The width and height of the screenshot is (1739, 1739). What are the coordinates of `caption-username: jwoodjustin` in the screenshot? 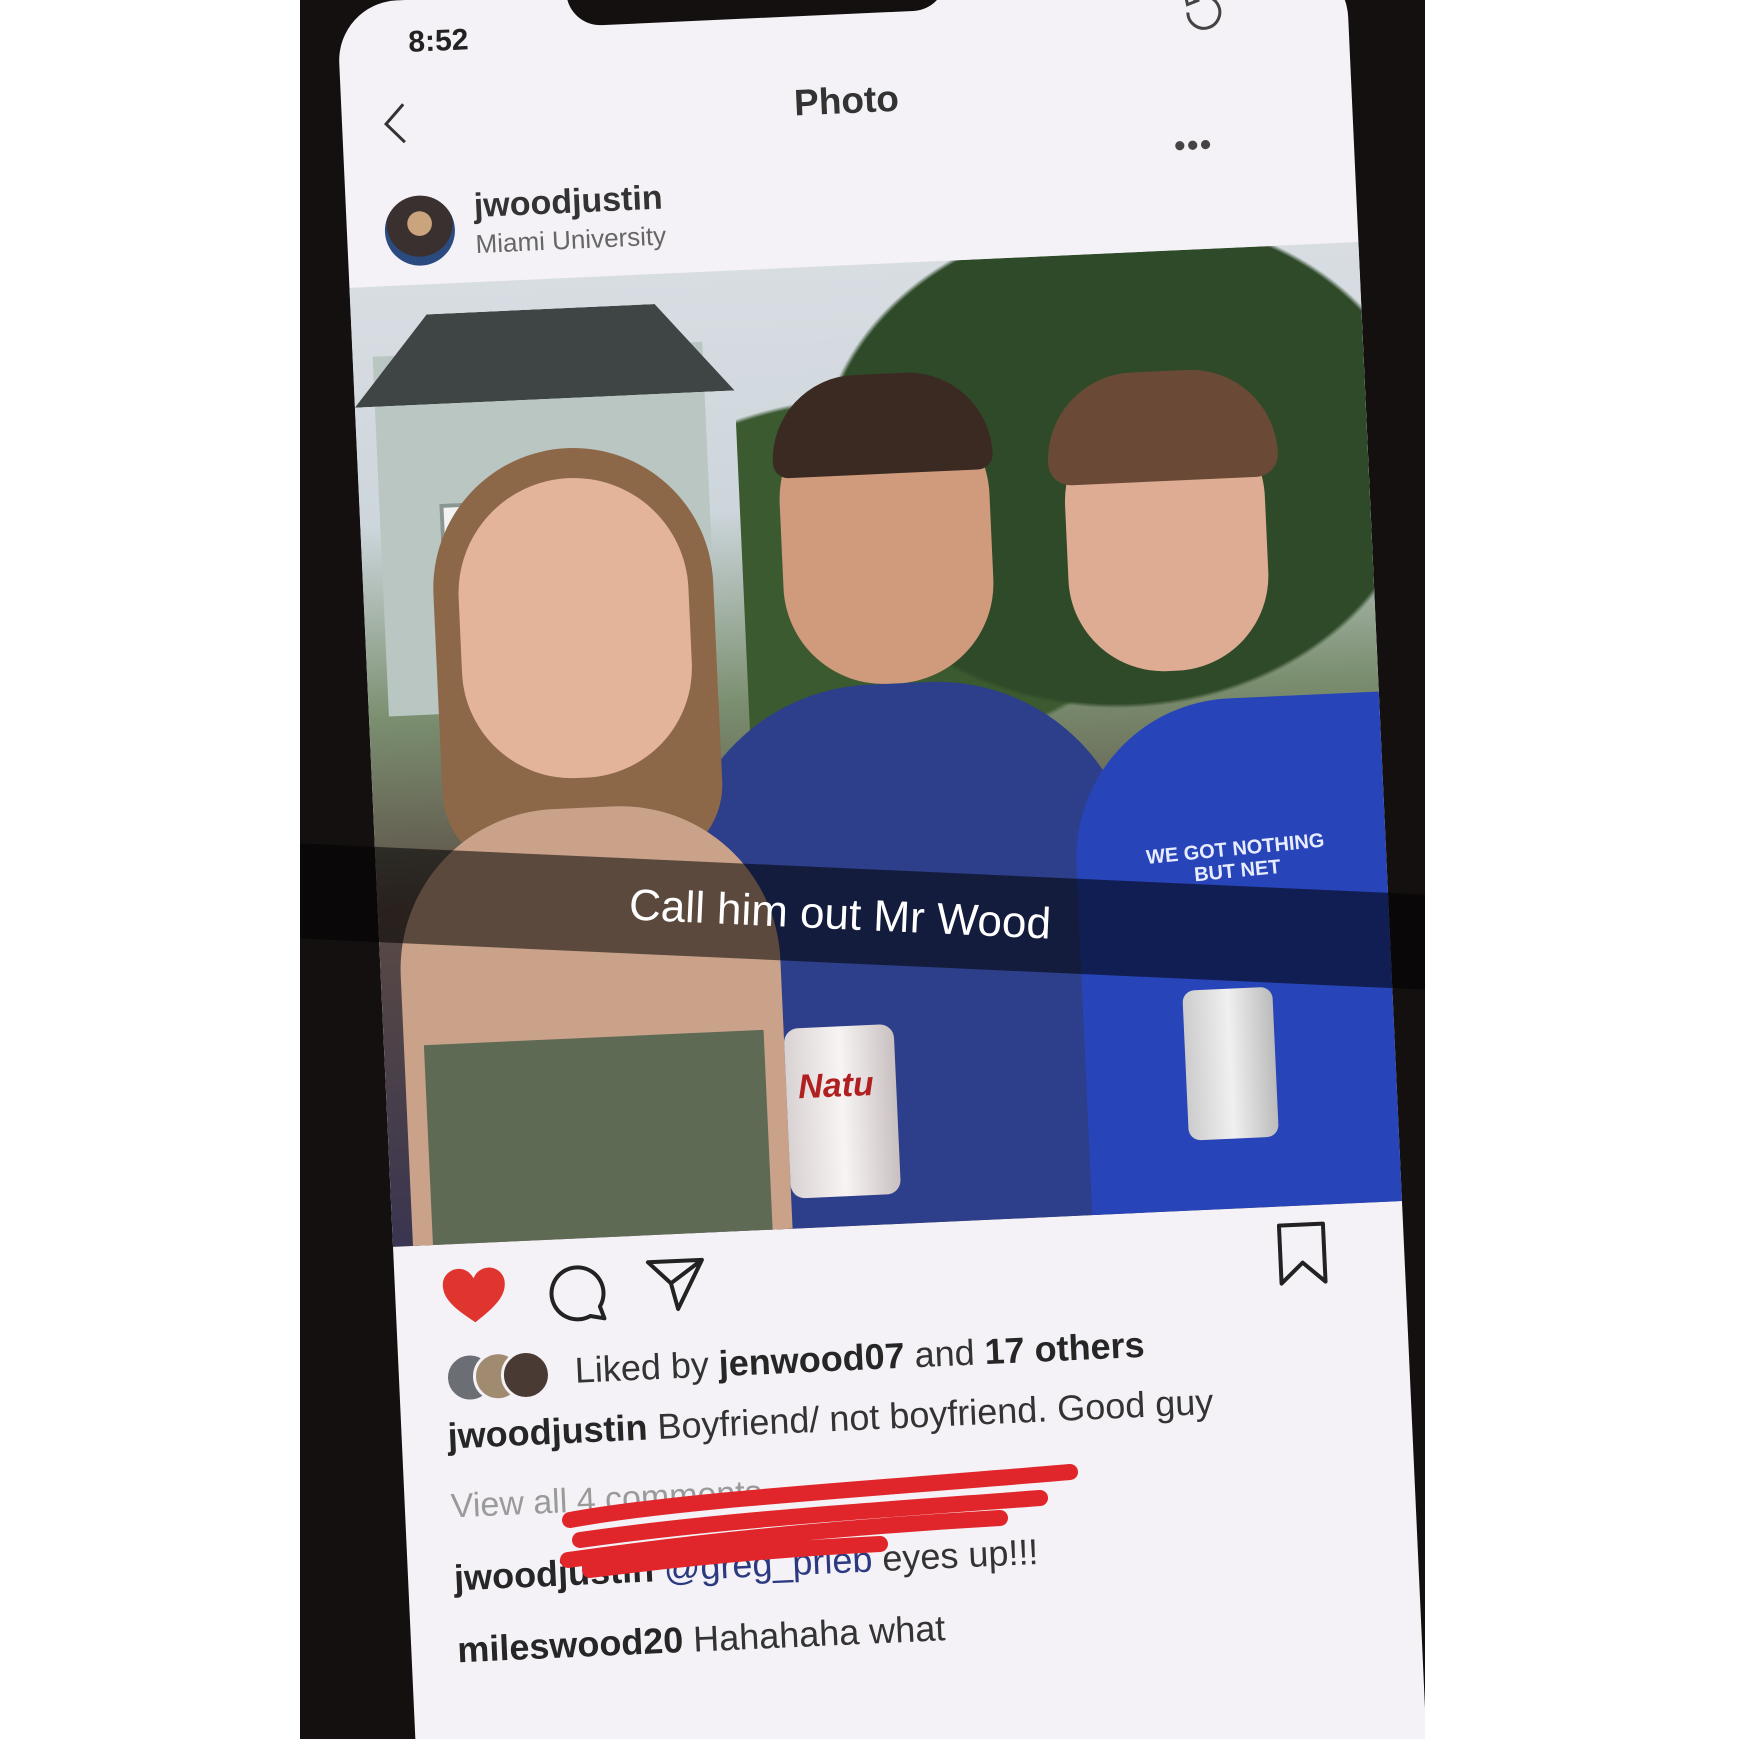 It's located at (548, 1432).